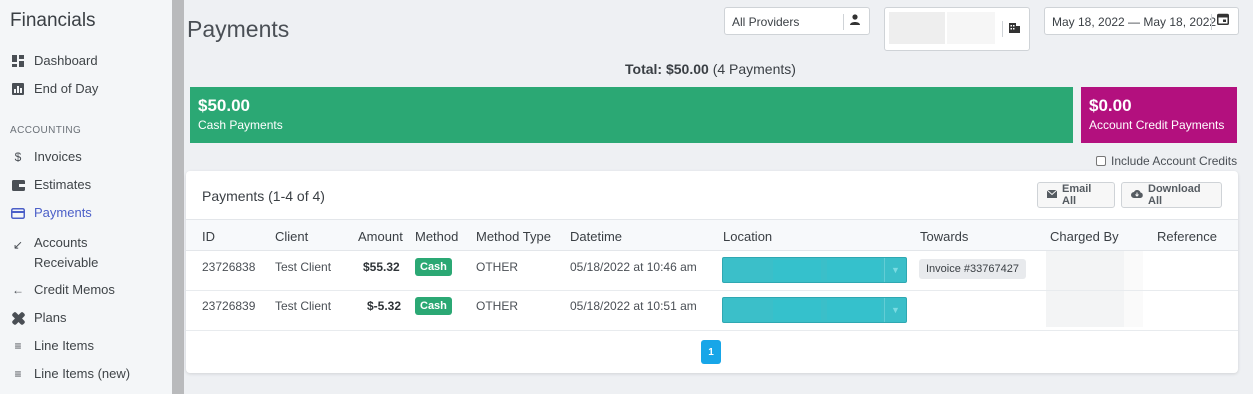 This screenshot has height=394, width=1253. Describe the element at coordinates (238, 29) in the screenshot. I see `page-title: Payments` at that location.